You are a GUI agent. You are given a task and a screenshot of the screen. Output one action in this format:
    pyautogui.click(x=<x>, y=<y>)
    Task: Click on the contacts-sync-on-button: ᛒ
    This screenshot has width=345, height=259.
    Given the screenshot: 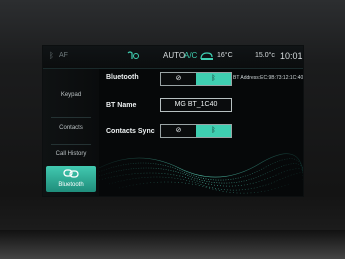 What is the action you would take?
    pyautogui.click(x=213, y=131)
    